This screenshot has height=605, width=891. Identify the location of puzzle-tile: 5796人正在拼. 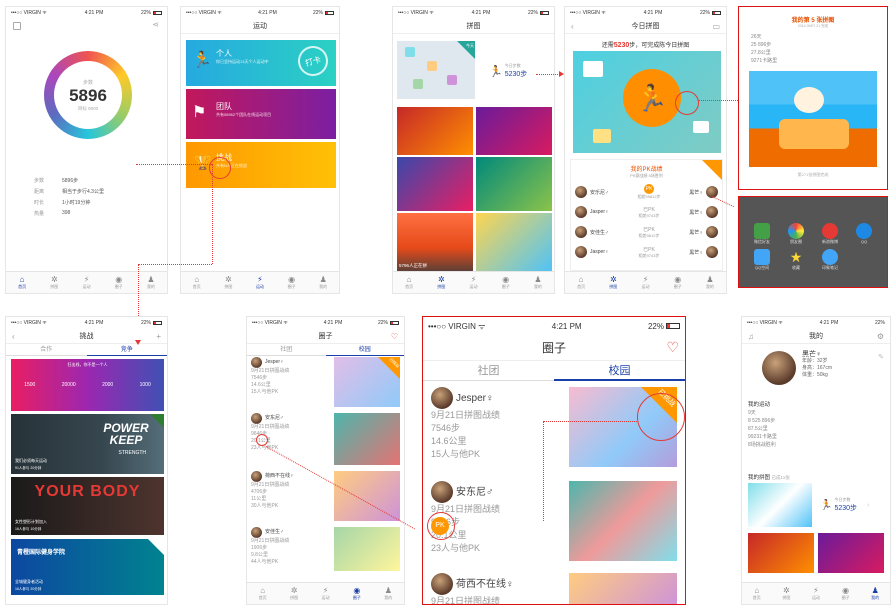
(435, 242).